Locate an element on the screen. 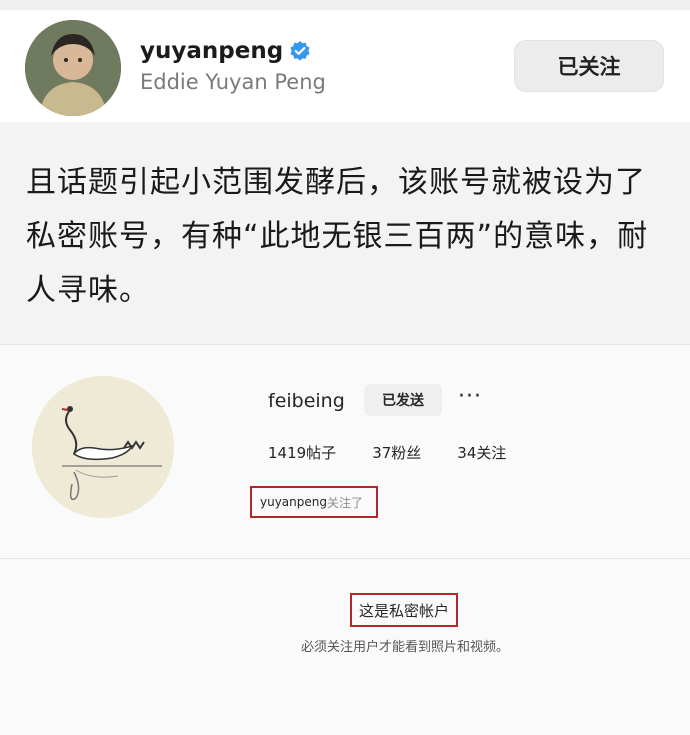  verified-badge-icon is located at coordinates (300, 51).